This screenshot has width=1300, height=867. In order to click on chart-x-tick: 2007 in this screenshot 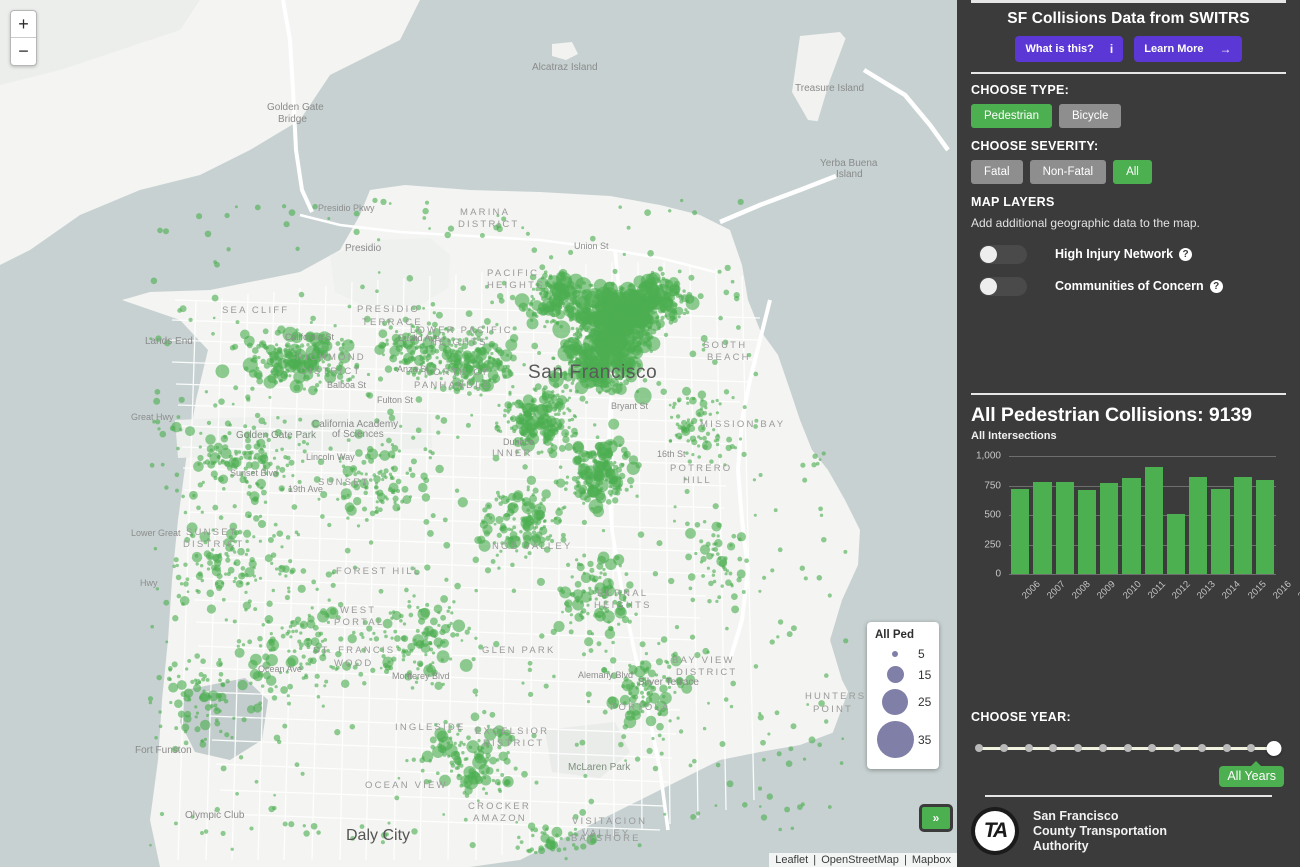, I will do `click(1056, 590)`.